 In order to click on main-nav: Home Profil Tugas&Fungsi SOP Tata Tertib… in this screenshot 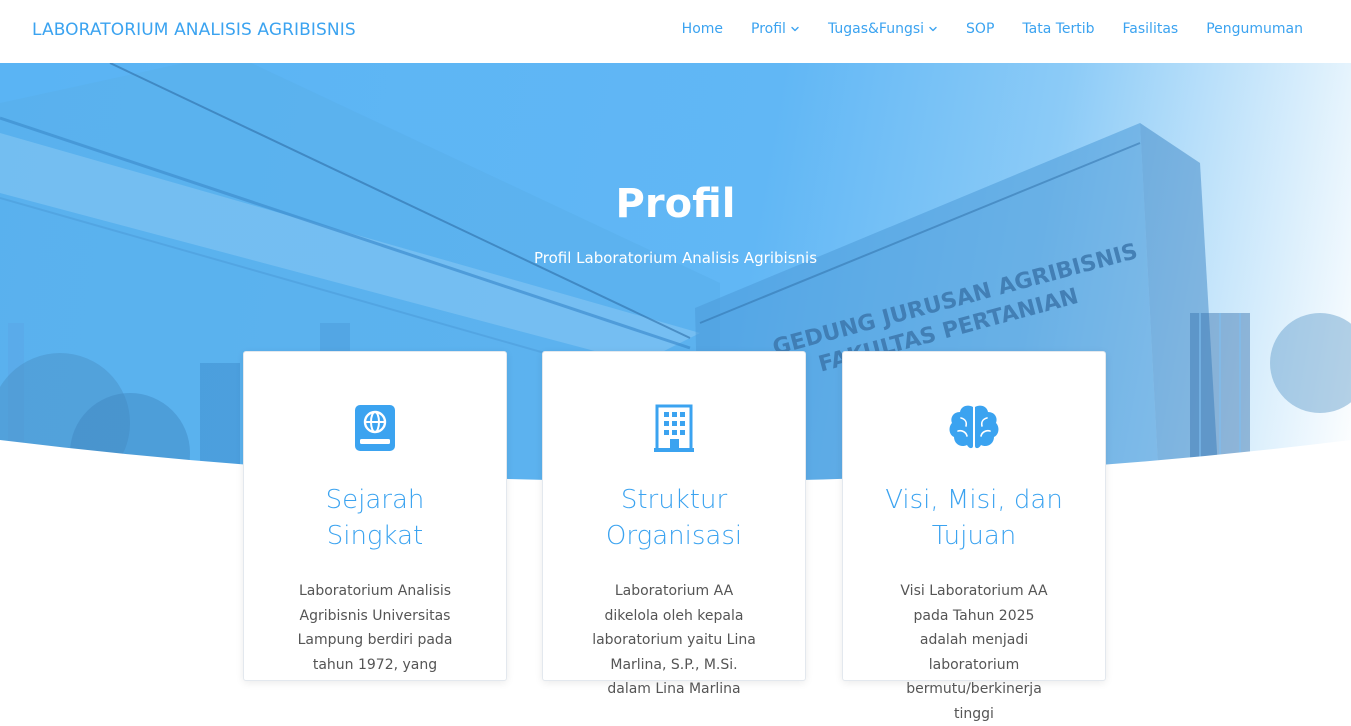, I will do `click(992, 29)`.